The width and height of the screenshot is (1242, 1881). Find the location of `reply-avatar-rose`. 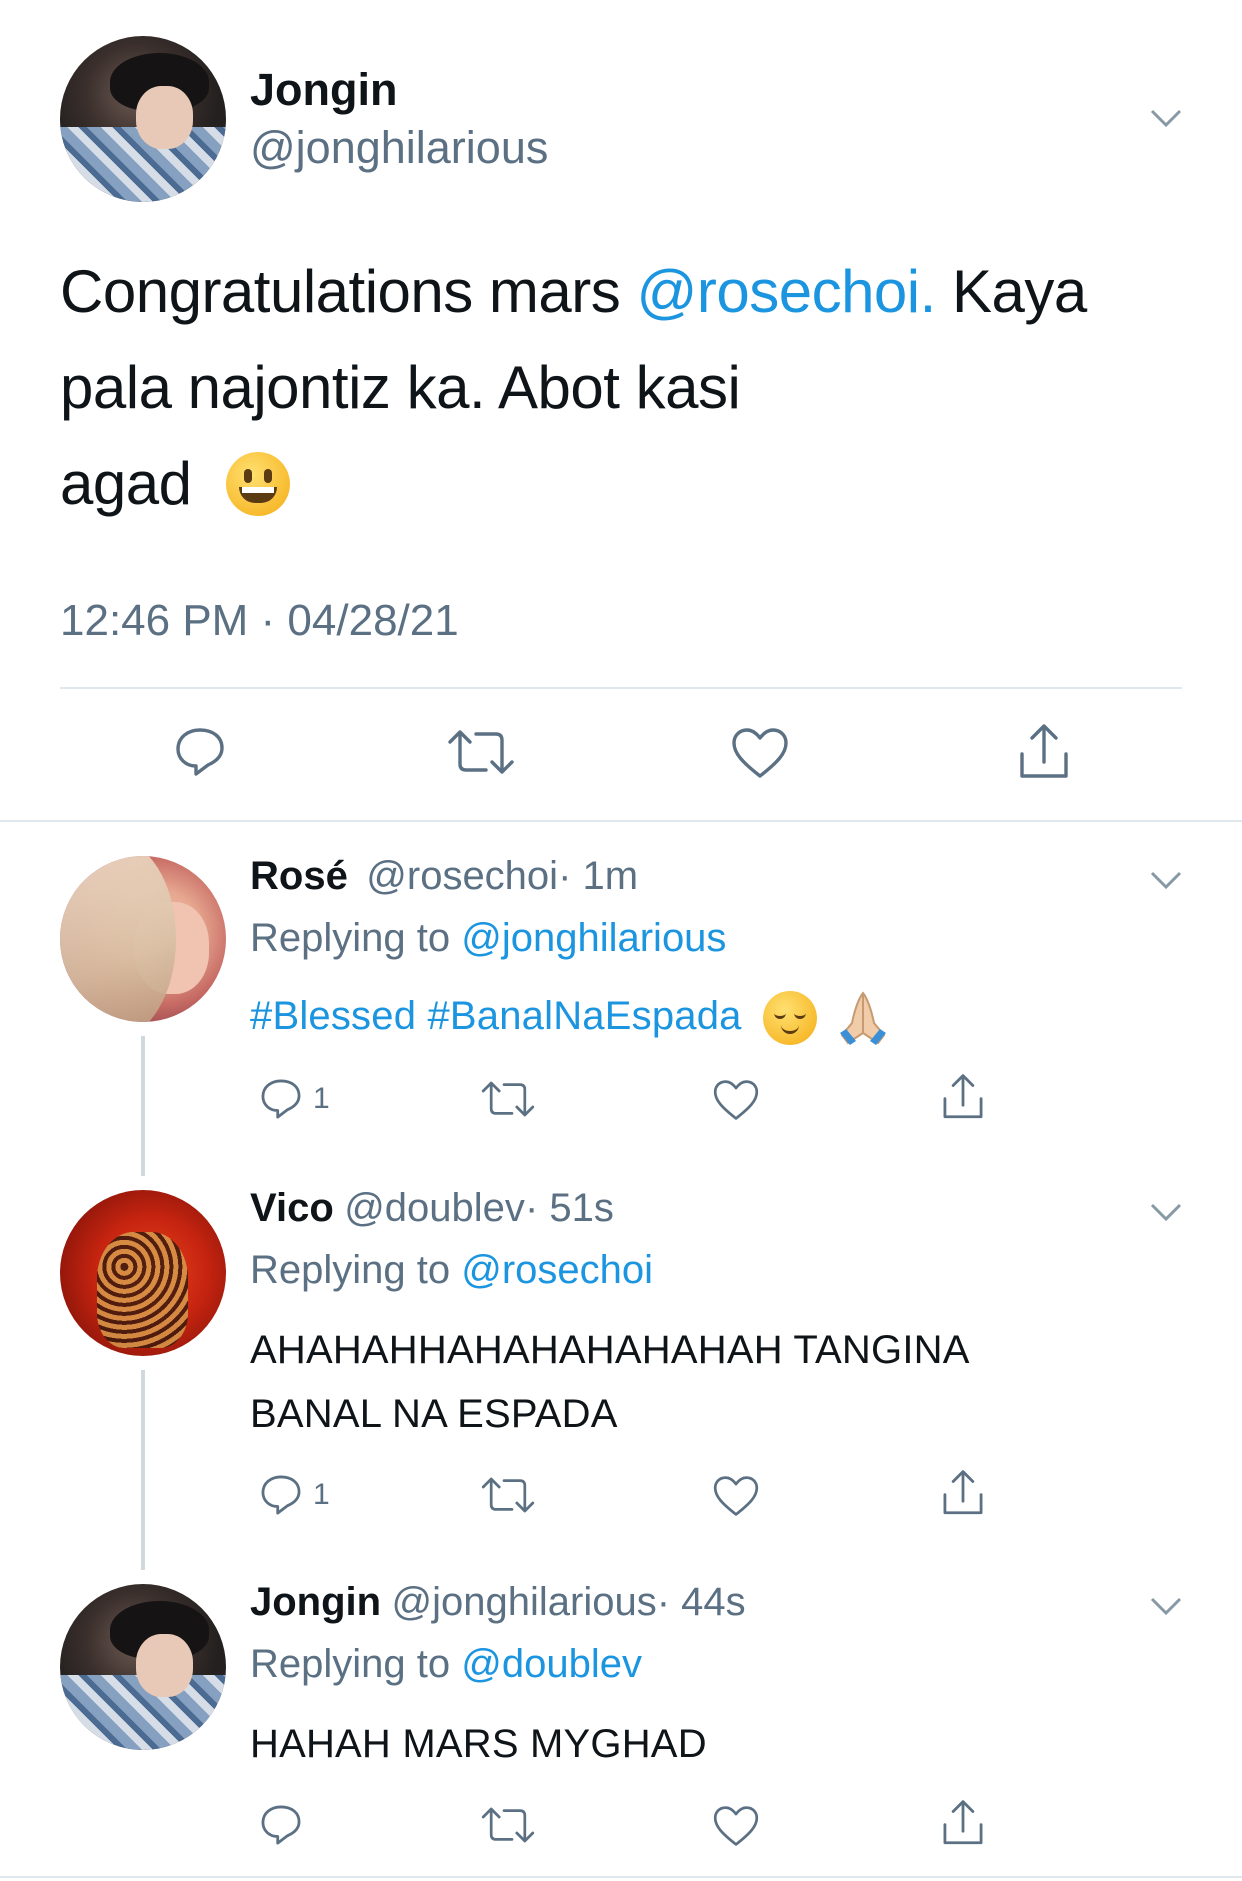

reply-avatar-rose is located at coordinates (143, 939).